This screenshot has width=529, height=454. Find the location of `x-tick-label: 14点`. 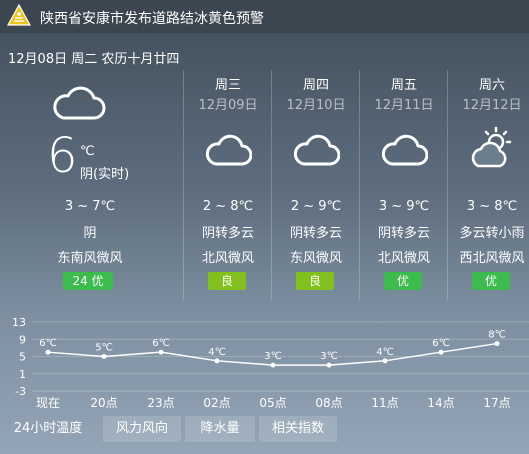

x-tick-label: 14点 is located at coordinates (440, 403).